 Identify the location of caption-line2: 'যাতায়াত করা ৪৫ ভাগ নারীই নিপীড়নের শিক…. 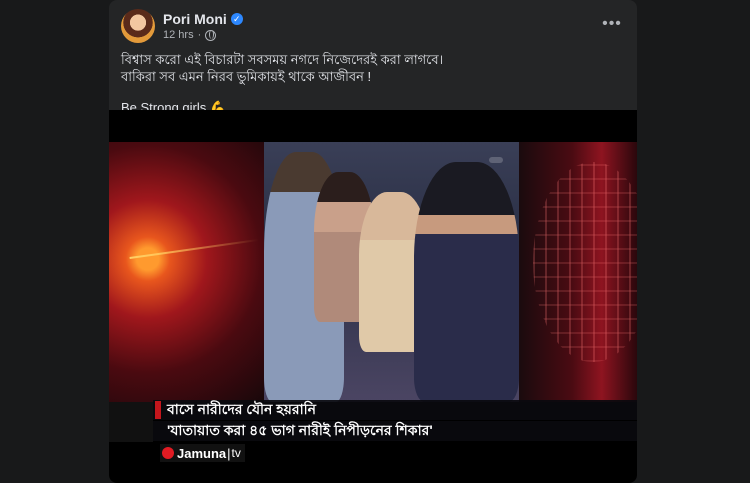
(300, 430).